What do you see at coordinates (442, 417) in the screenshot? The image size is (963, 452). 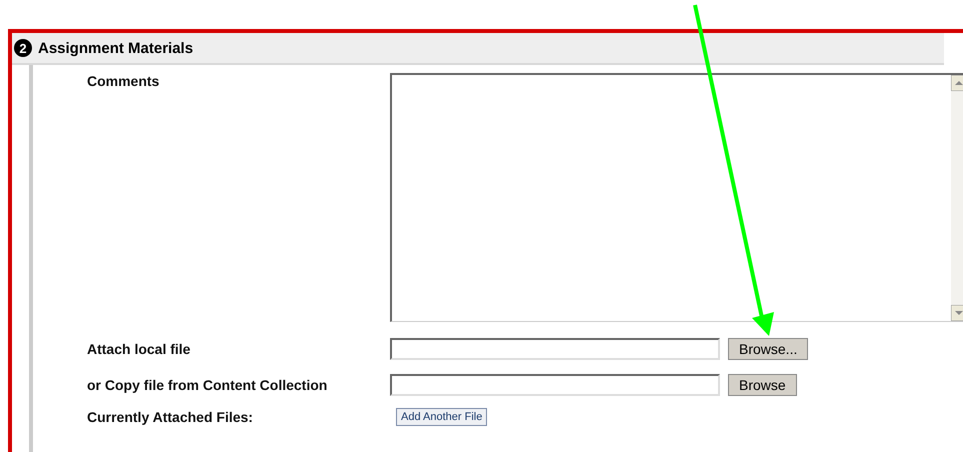 I see `add-file-button: Add Another File` at bounding box center [442, 417].